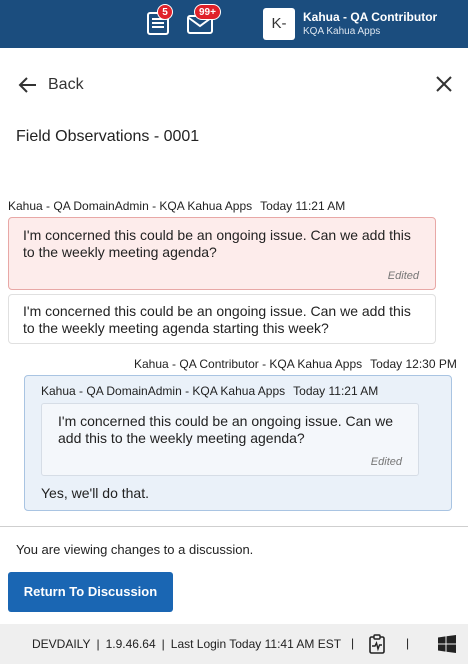  What do you see at coordinates (163, 391) in the screenshot?
I see `quoted-author: Kahua - QA DomainAdmin - KQA Kahua Apps` at bounding box center [163, 391].